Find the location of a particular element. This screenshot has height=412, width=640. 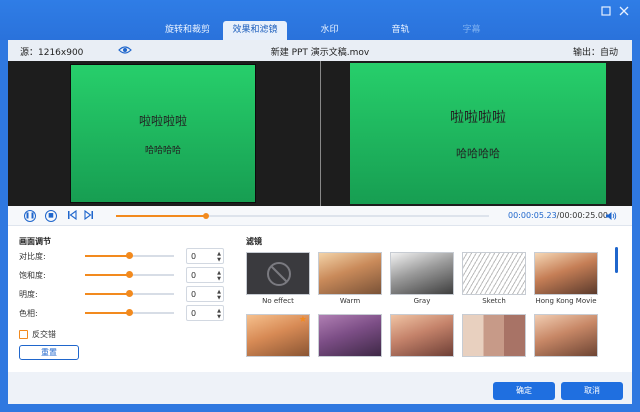

reset-button: 重置 is located at coordinates (49, 352).